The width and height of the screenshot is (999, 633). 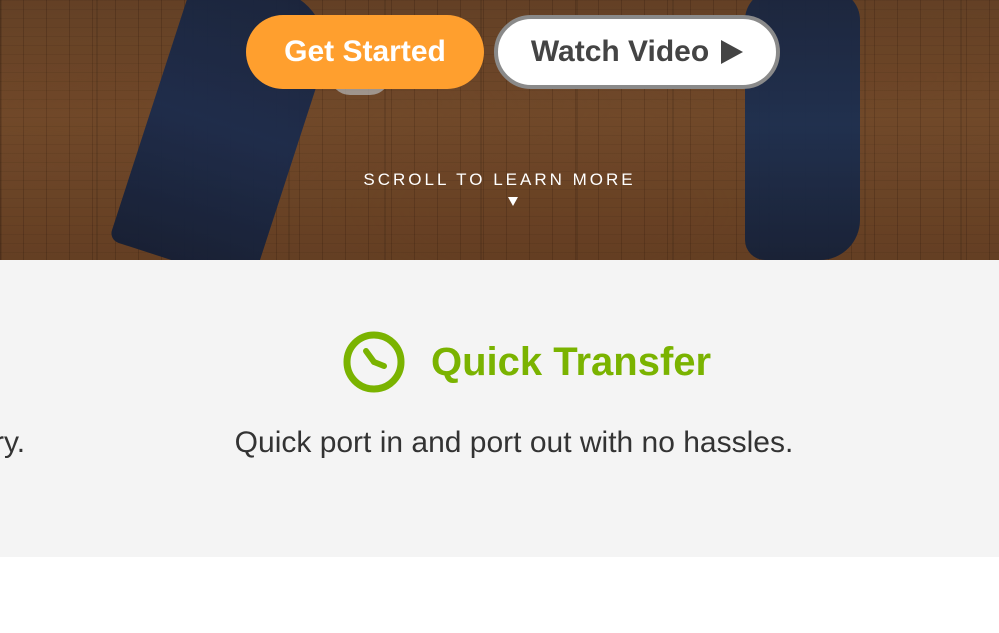 What do you see at coordinates (732, 52) in the screenshot?
I see `play-icon` at bounding box center [732, 52].